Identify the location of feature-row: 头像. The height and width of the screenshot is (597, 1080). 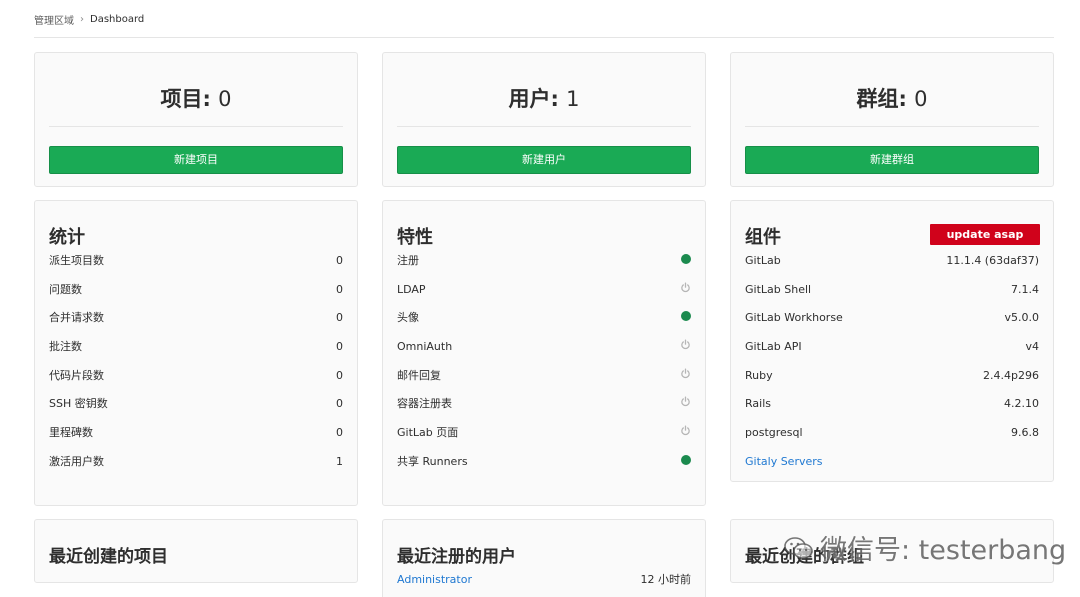
(544, 317).